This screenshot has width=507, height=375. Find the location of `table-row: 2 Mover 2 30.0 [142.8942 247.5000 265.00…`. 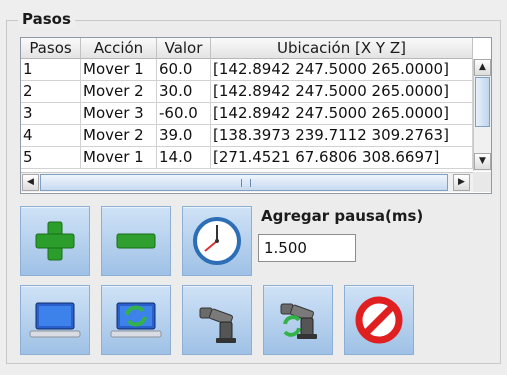

table-row: 2 Mover 2 30.0 [142.8942 247.5000 265.00… is located at coordinates (247, 92).